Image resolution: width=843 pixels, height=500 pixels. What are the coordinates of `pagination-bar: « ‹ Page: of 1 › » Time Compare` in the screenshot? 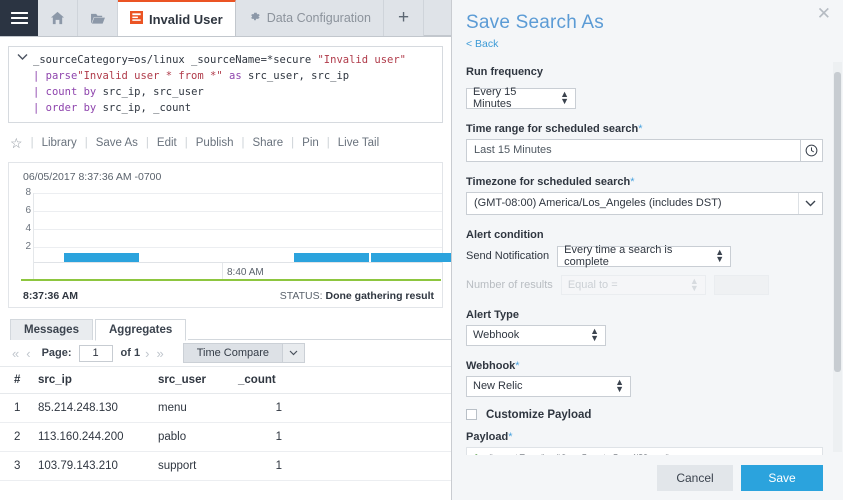 It's located at (225, 353).